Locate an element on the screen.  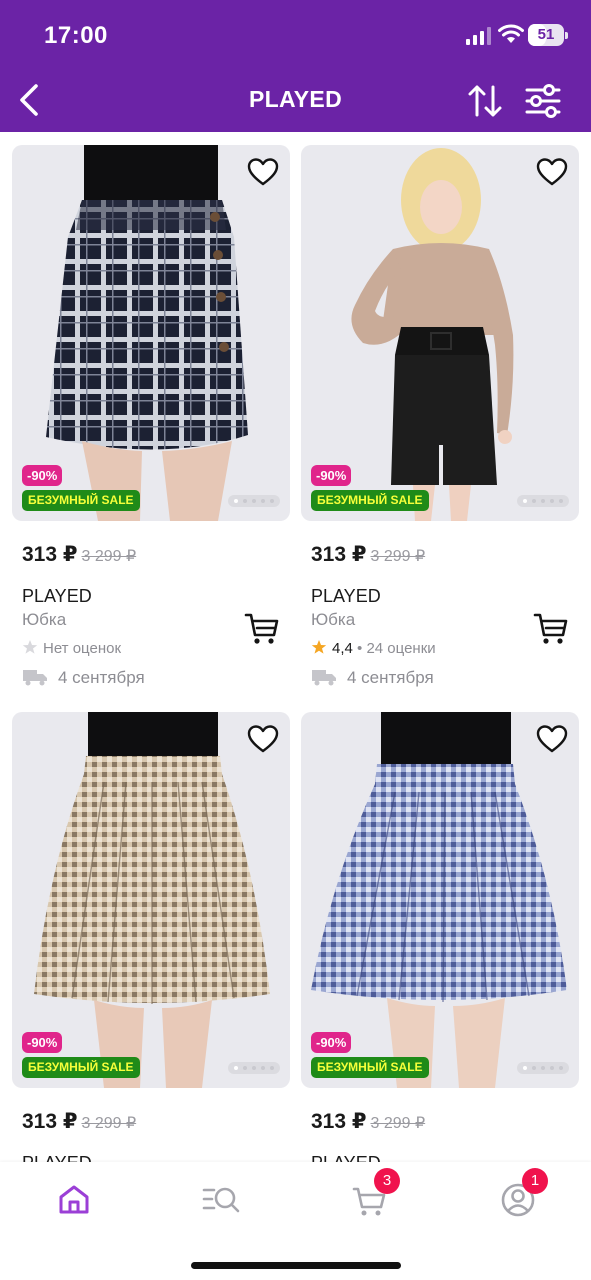
status-time: 17:00 is located at coordinates (76, 35).